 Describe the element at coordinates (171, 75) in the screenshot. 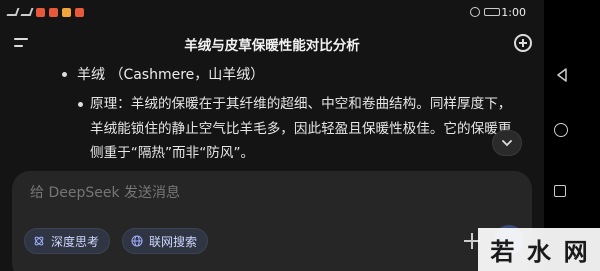

I see `heading-text: 羊绒 （Cashmere，山羊绒）` at that location.